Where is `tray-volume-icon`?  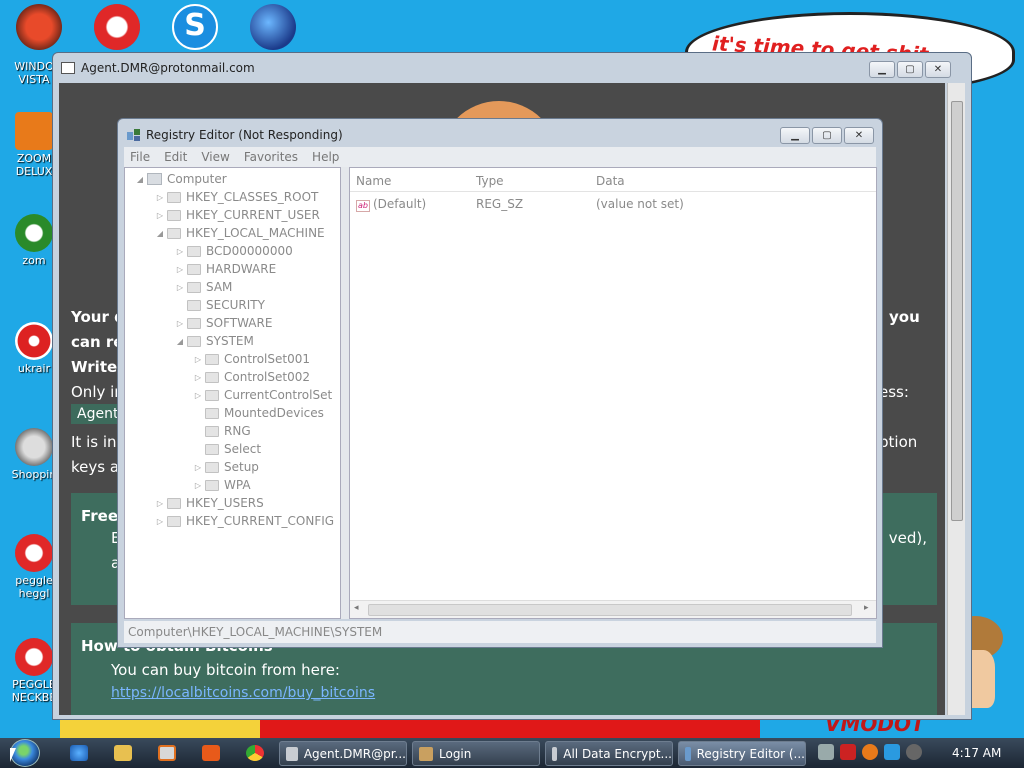
tray-volume-icon is located at coordinates (914, 752).